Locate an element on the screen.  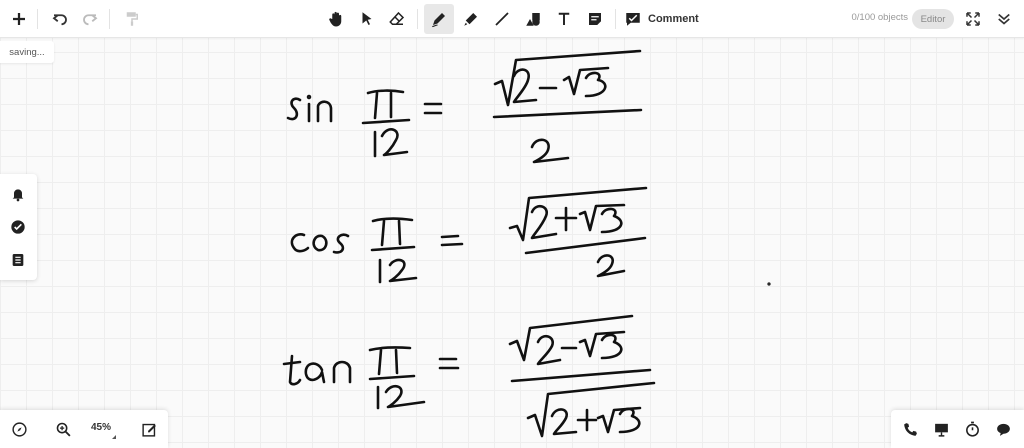
undo-icon is located at coordinates (60, 19).